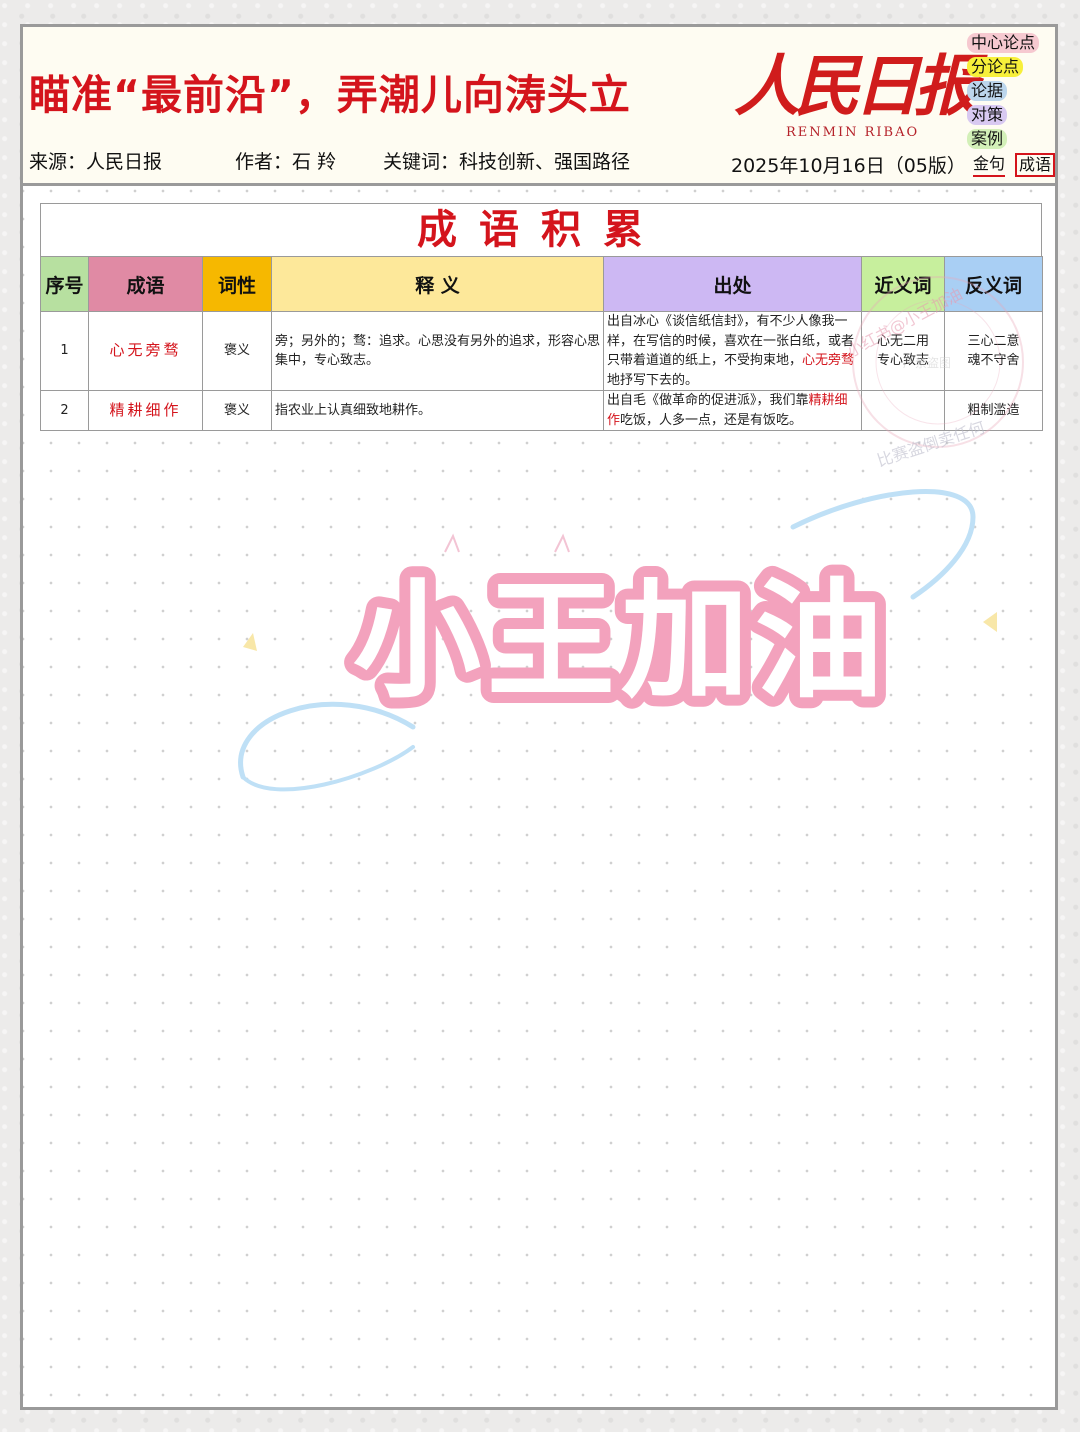 The height and width of the screenshot is (1432, 1080). Describe the element at coordinates (903, 410) in the screenshot. I see `row-synonym` at that location.